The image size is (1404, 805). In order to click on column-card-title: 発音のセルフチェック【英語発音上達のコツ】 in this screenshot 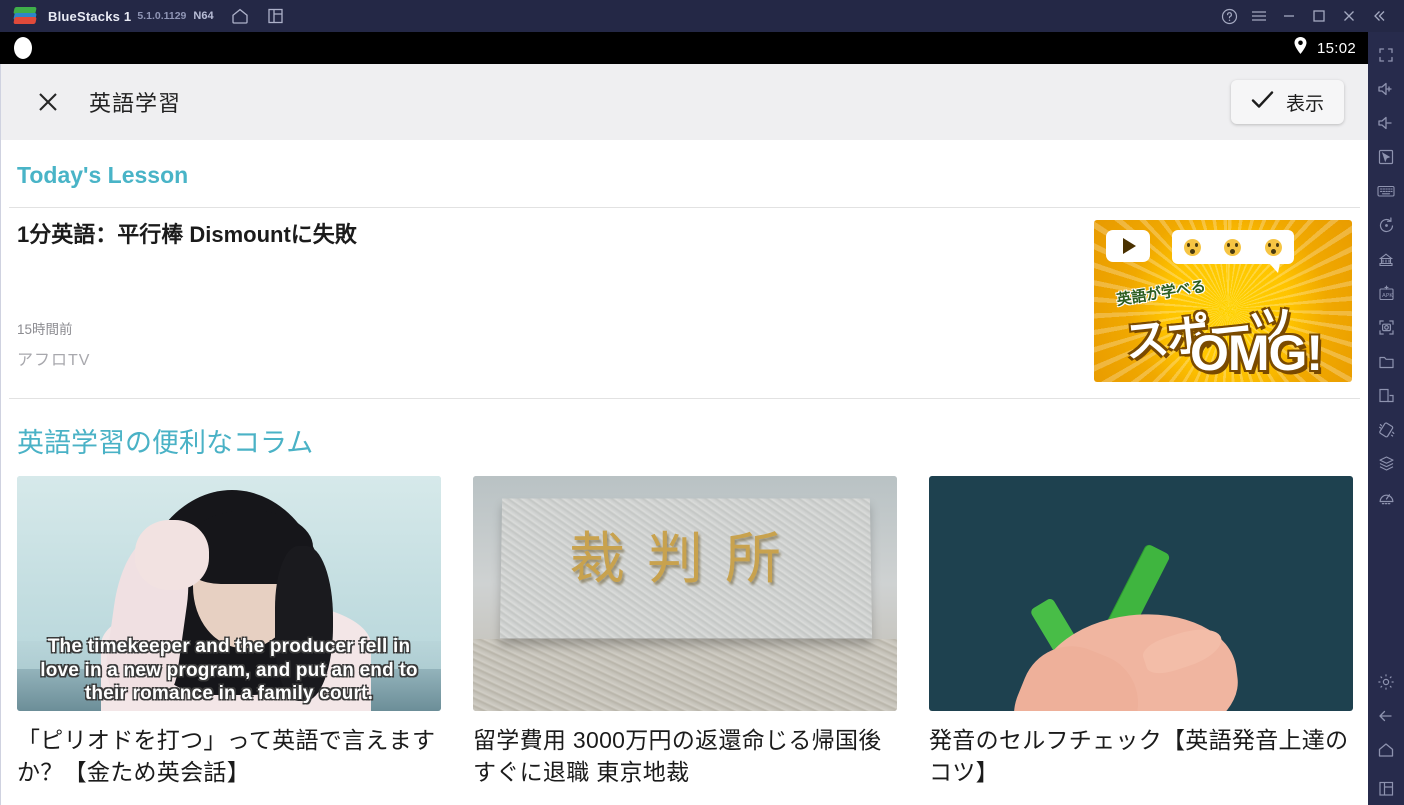, I will do `click(1139, 756)`.